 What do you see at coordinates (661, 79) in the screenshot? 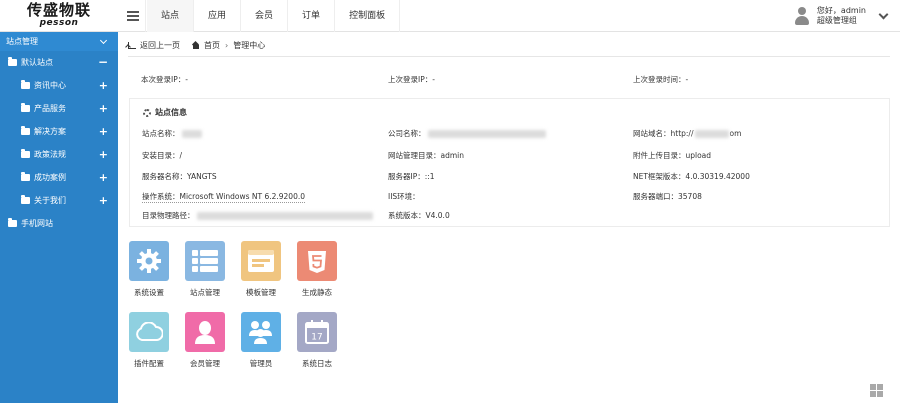
I see `previous-login-time: 上次登录时间：-` at bounding box center [661, 79].